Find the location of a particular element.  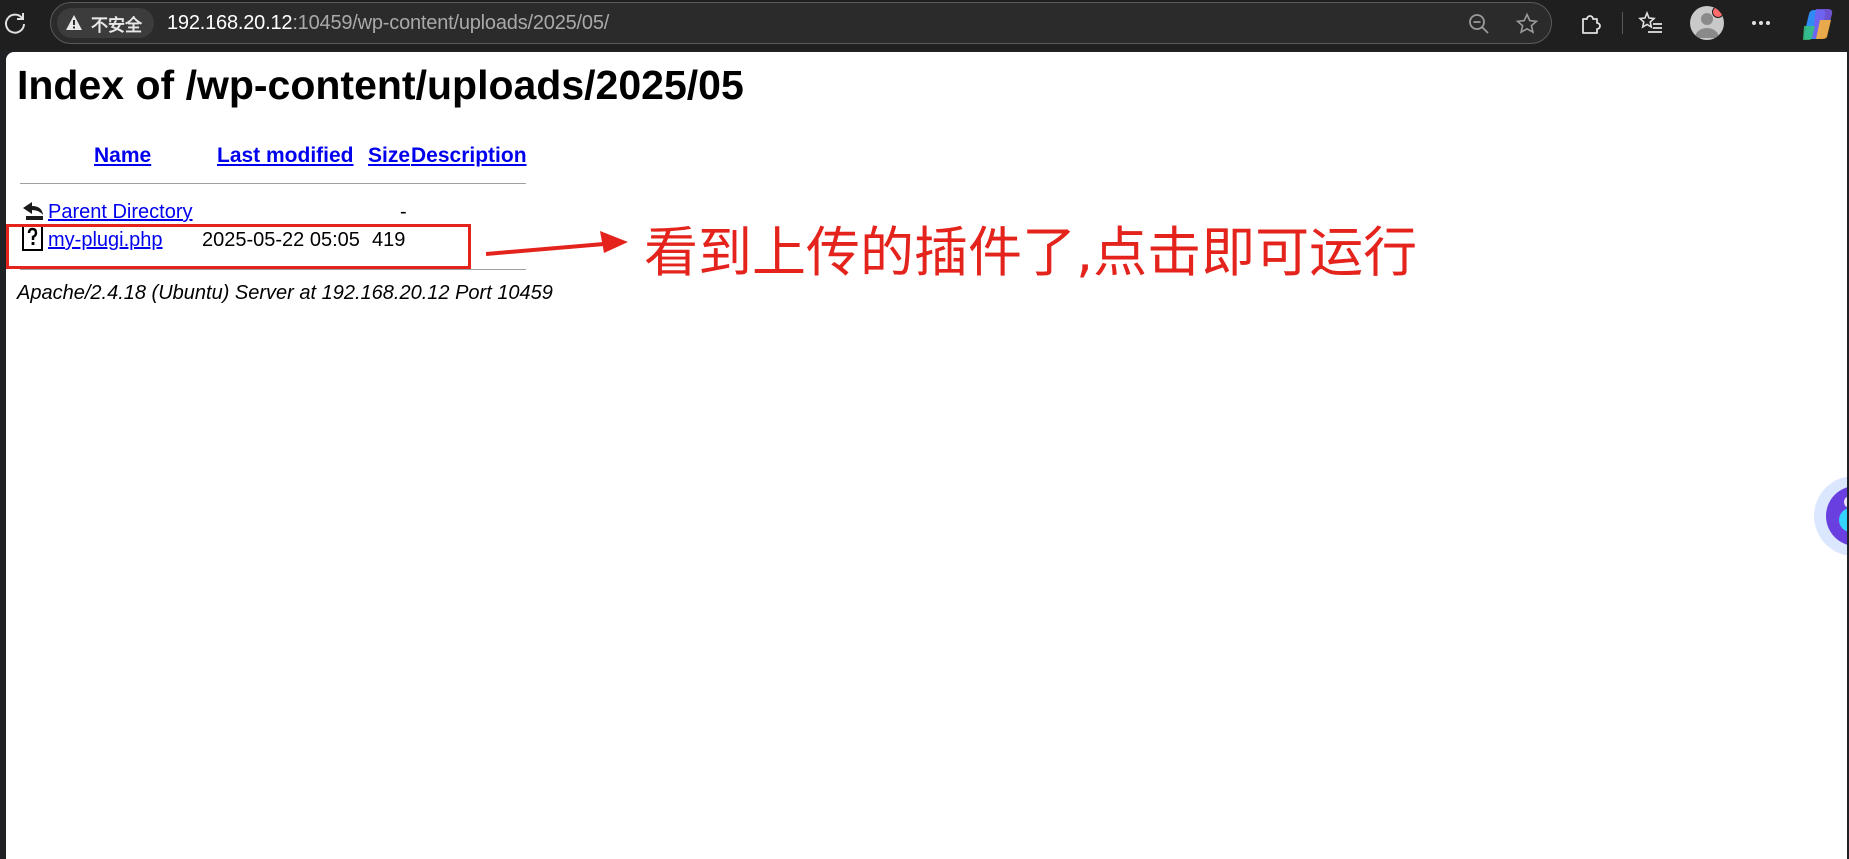

warning-icon is located at coordinates (74, 22).